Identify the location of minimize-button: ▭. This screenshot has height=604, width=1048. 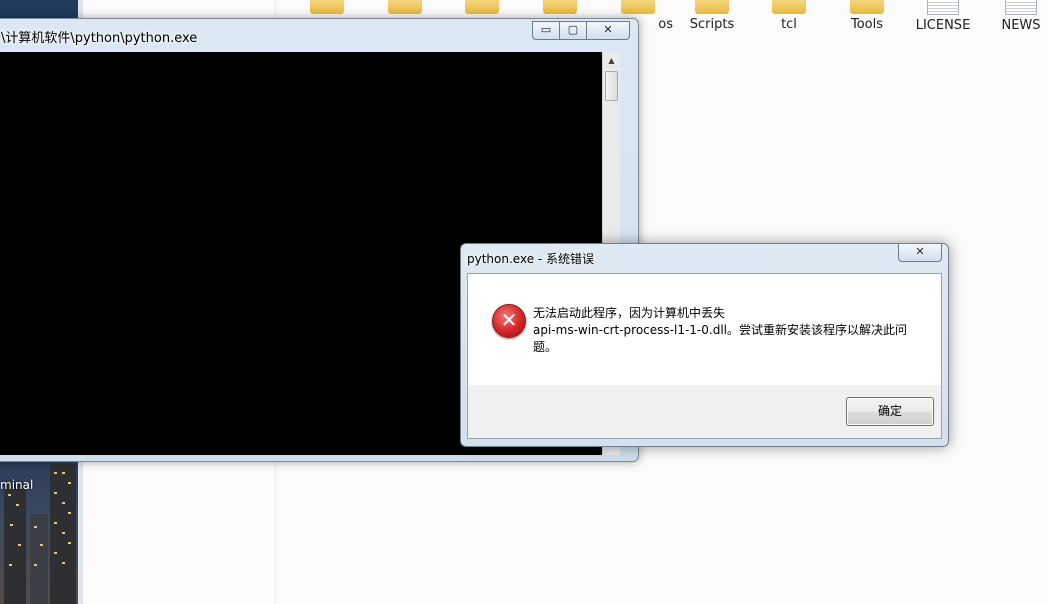
(546, 30).